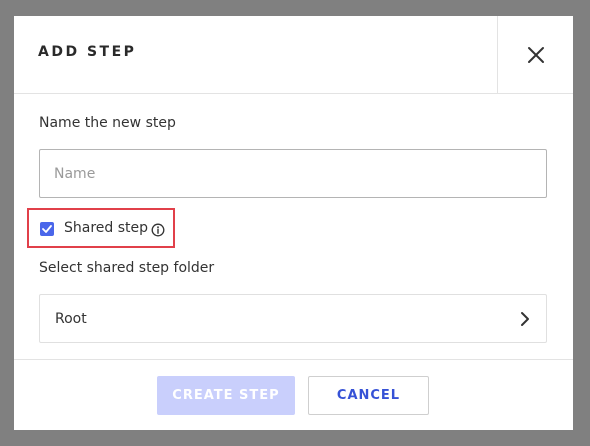 The image size is (590, 446). I want to click on close-icon, so click(535, 54).